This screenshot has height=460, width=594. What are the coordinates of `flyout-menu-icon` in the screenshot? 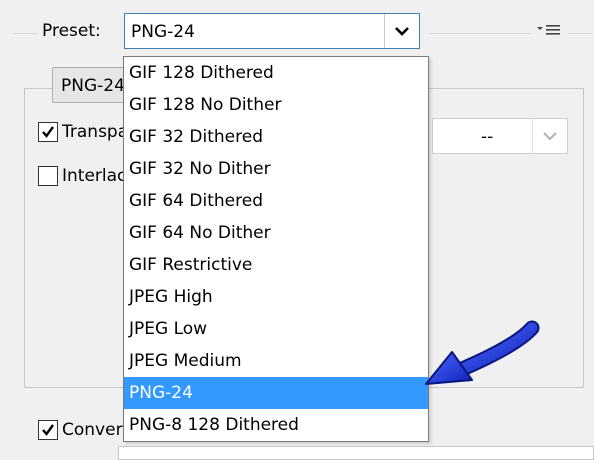 It's located at (549, 30).